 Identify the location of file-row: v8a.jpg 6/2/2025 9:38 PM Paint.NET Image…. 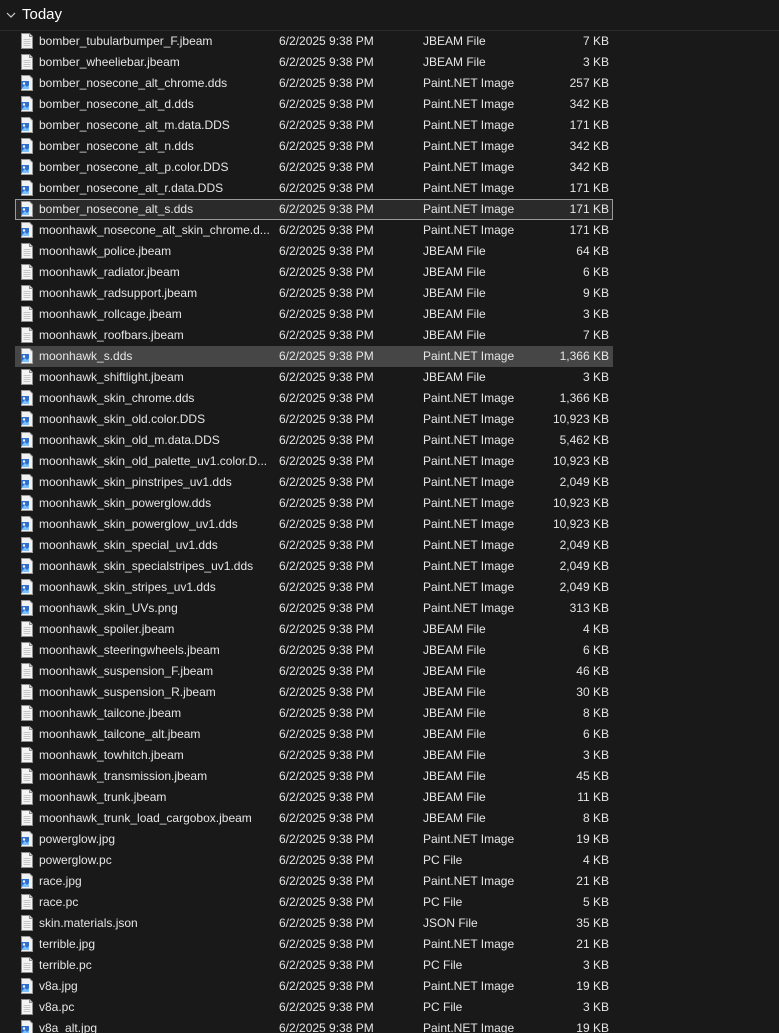
(389, 986).